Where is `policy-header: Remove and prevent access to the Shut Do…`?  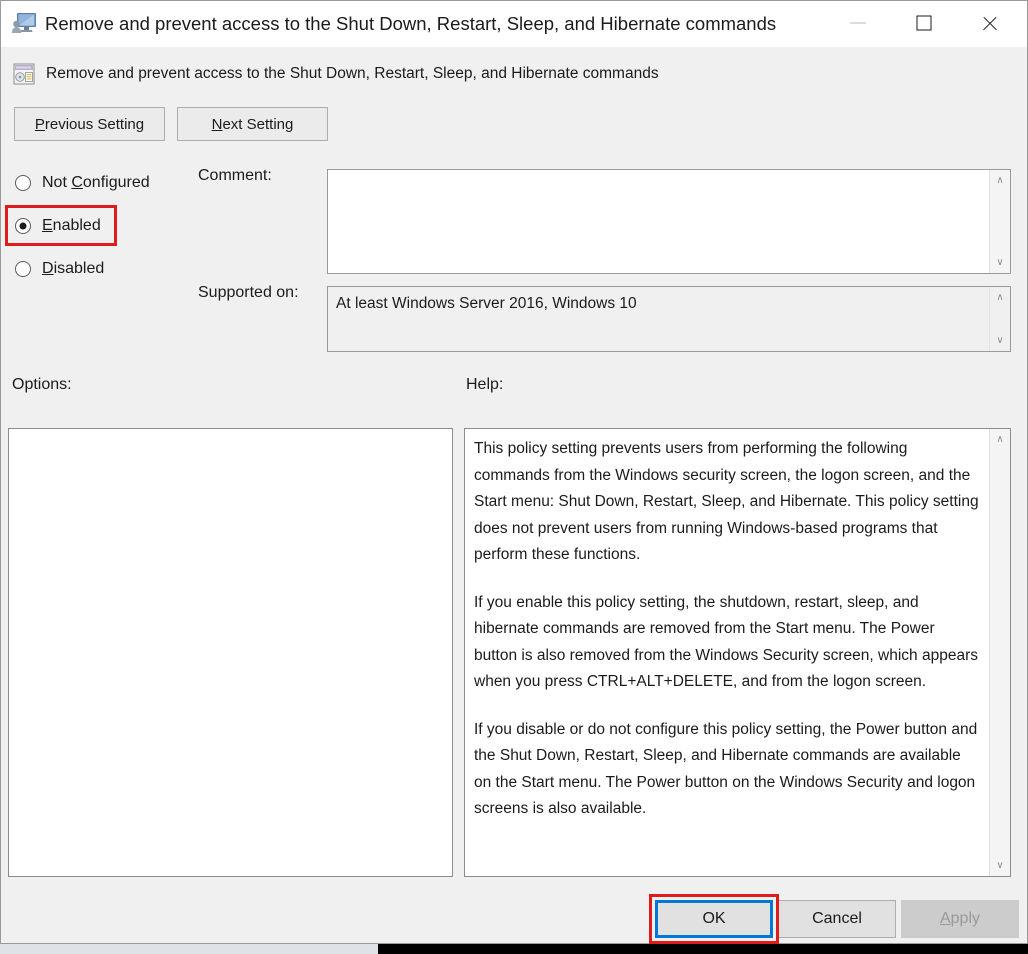
policy-header: Remove and prevent access to the Shut Do… is located at coordinates (514, 95).